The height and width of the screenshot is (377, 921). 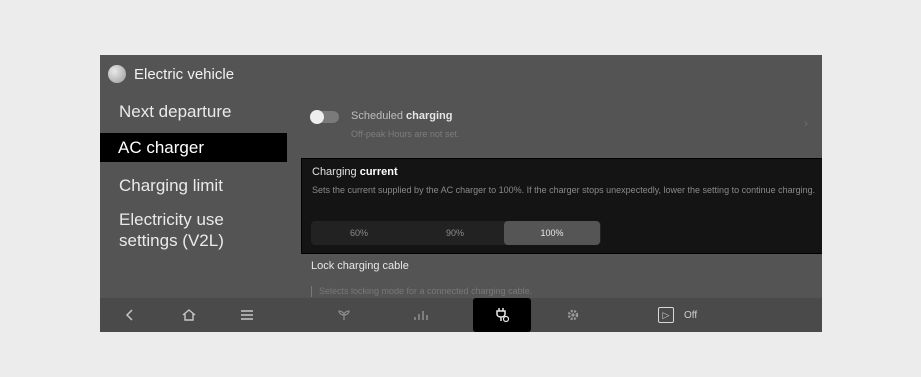 I want to click on play-status-button: ▷ Off, so click(x=693, y=315).